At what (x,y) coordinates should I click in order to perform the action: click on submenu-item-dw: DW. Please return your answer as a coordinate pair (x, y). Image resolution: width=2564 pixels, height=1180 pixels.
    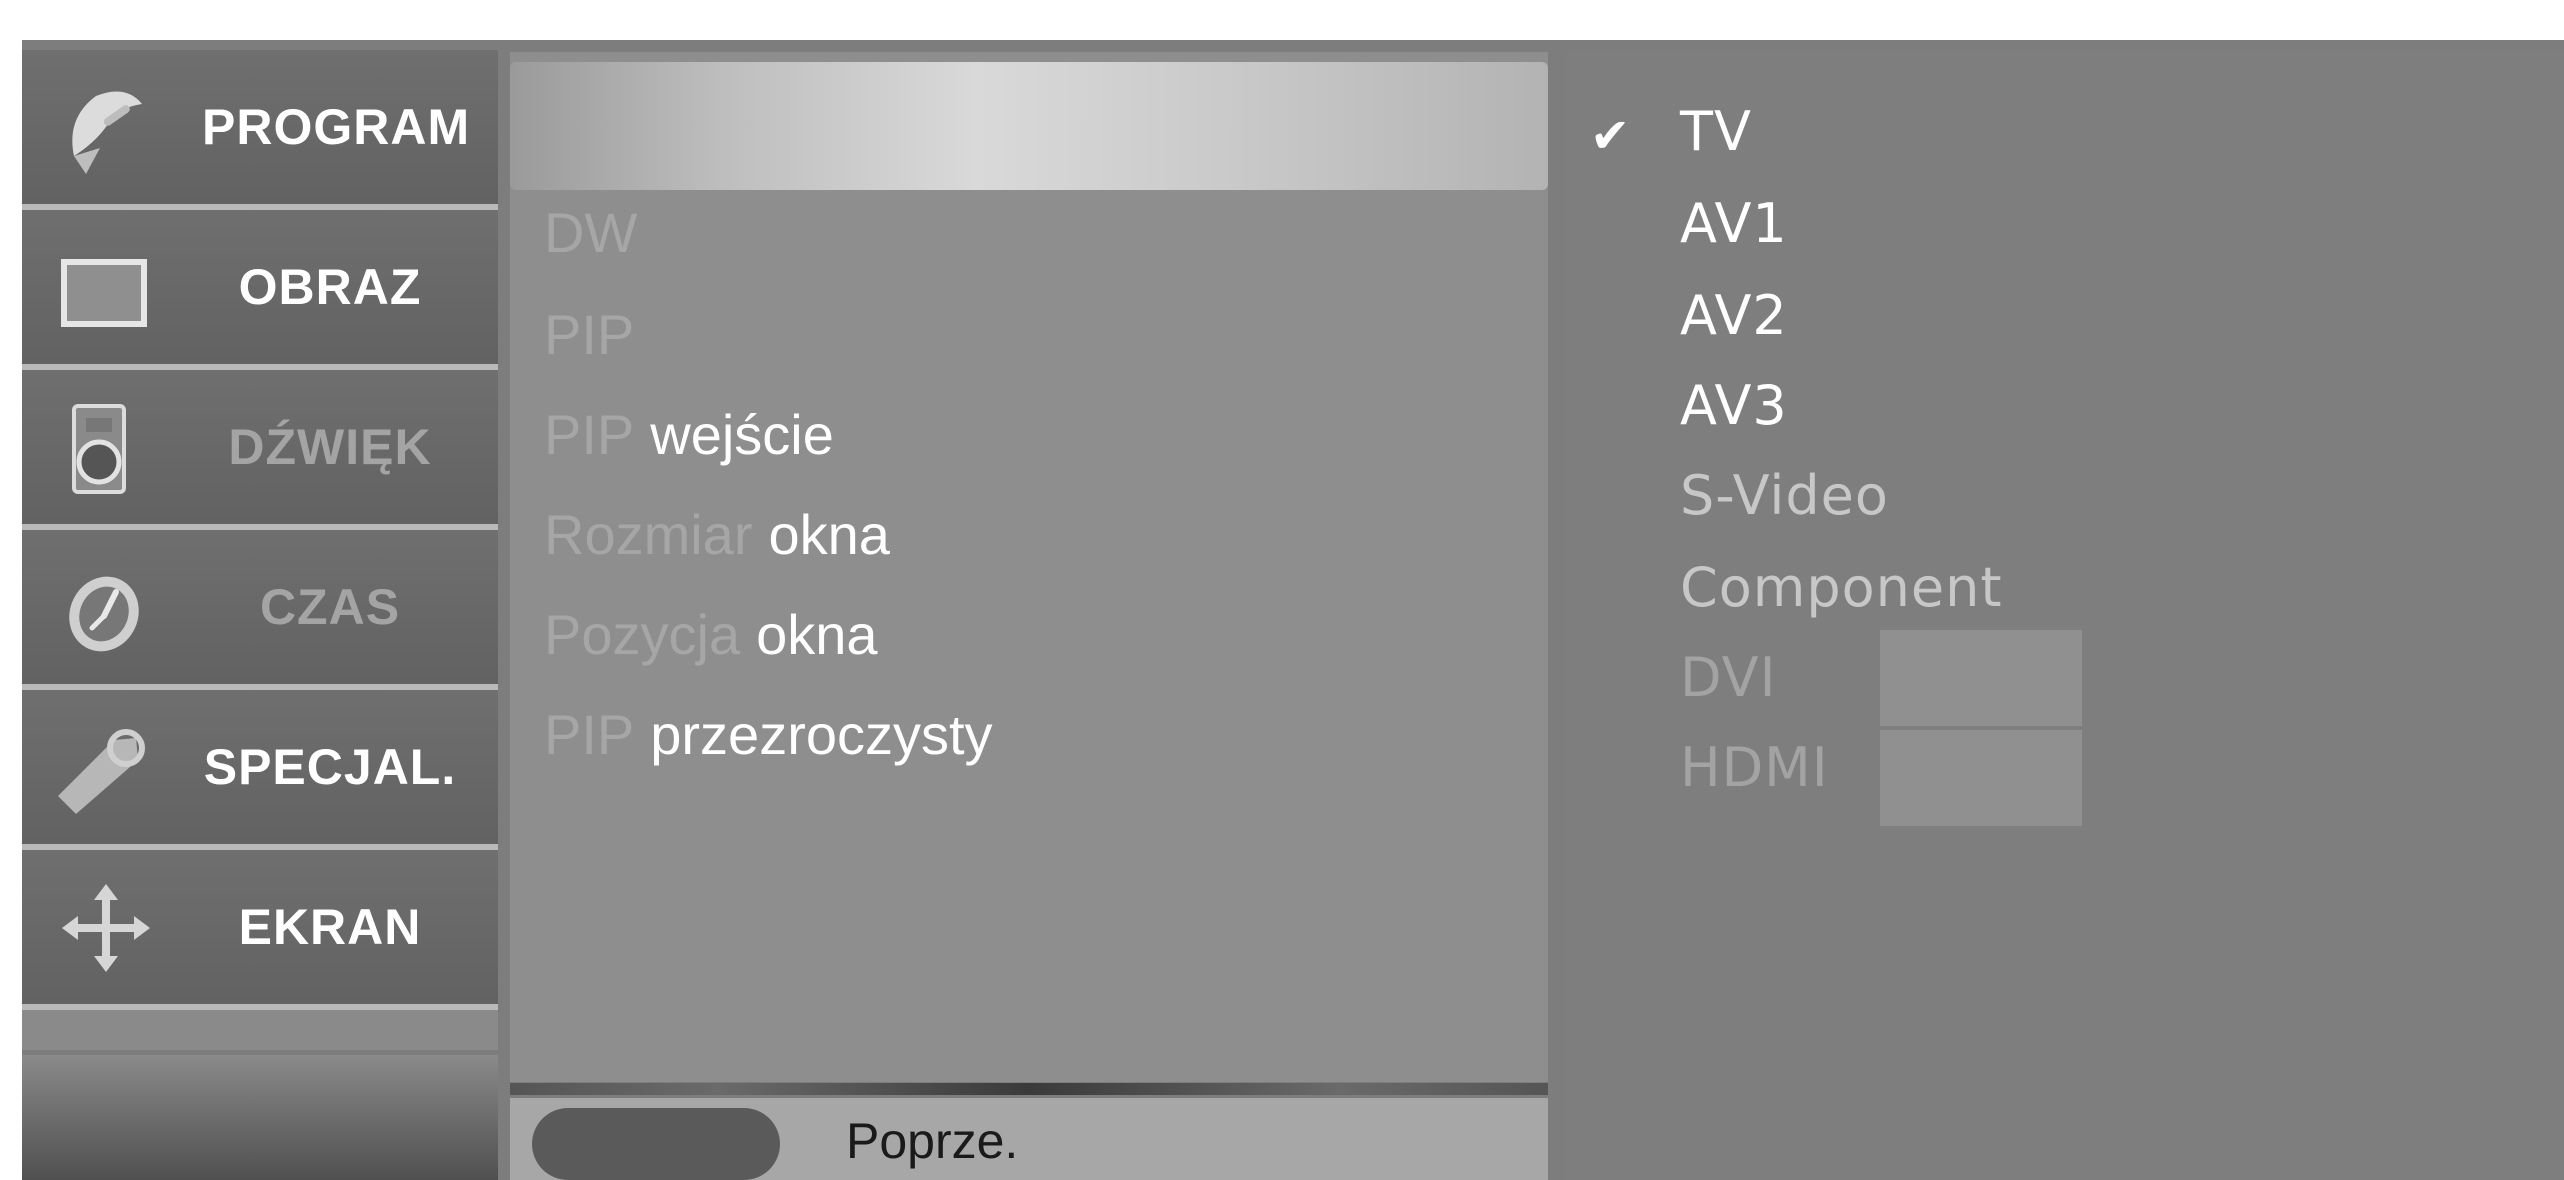
    Looking at the image, I should click on (590, 232).